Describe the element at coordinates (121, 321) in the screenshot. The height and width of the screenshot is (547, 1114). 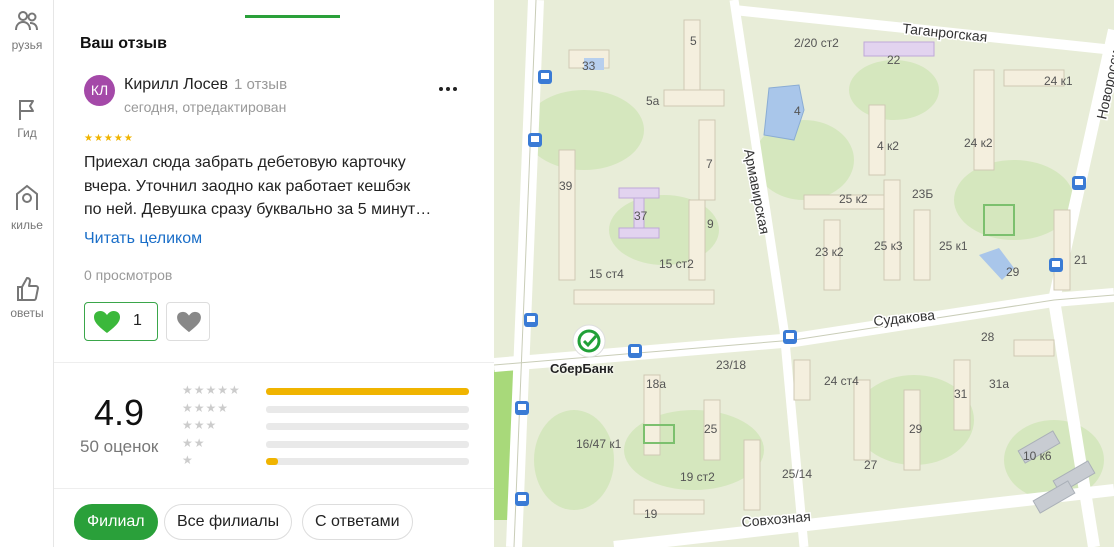
I see `like-button: 1` at that location.